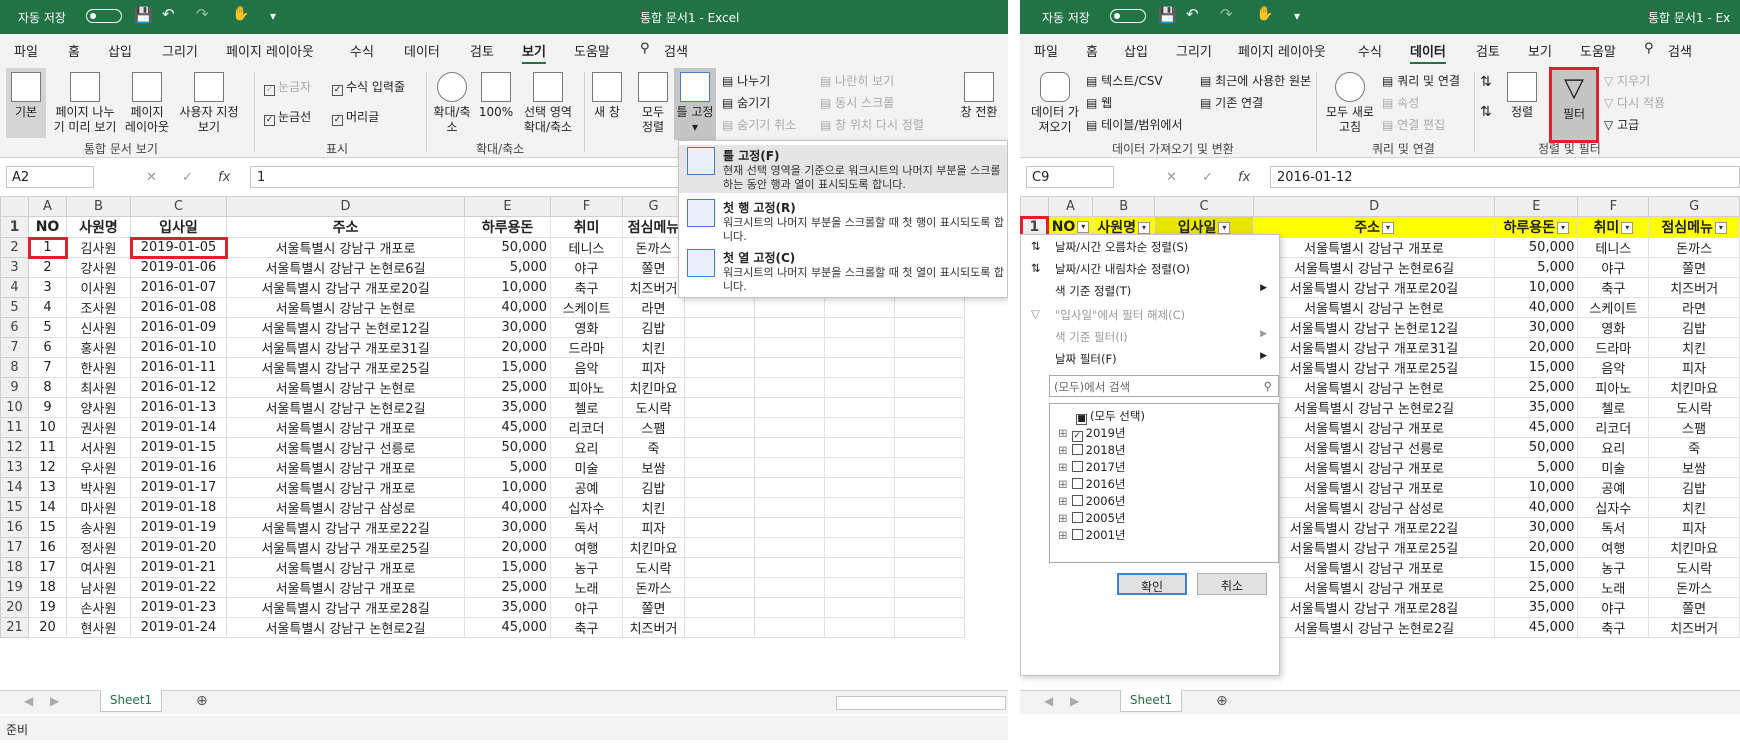 Image resolution: width=1740 pixels, height=756 pixels. I want to click on cell: 여행, so click(1613, 547).